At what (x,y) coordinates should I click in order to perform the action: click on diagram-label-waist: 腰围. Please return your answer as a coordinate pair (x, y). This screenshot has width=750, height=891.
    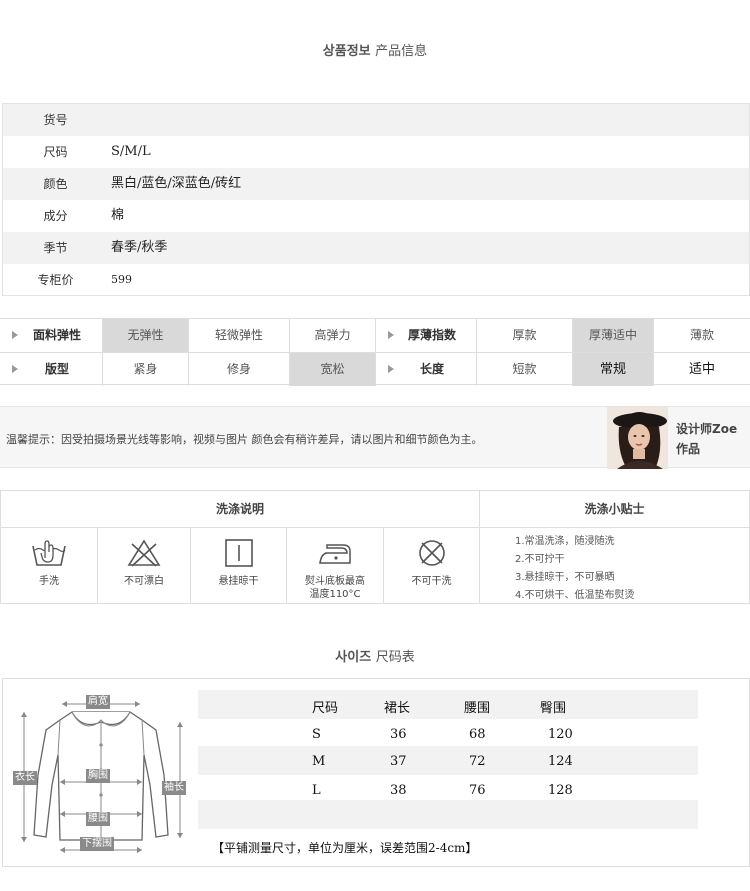
    Looking at the image, I should click on (98, 819).